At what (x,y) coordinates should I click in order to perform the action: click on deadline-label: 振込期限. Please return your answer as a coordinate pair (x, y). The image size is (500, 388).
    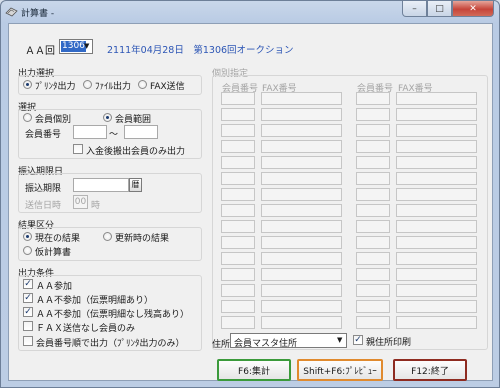
    Looking at the image, I should click on (43, 189).